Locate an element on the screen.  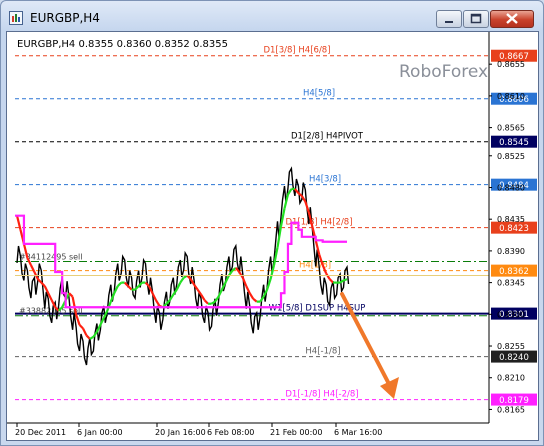
close-icon is located at coordinates (512, 18).